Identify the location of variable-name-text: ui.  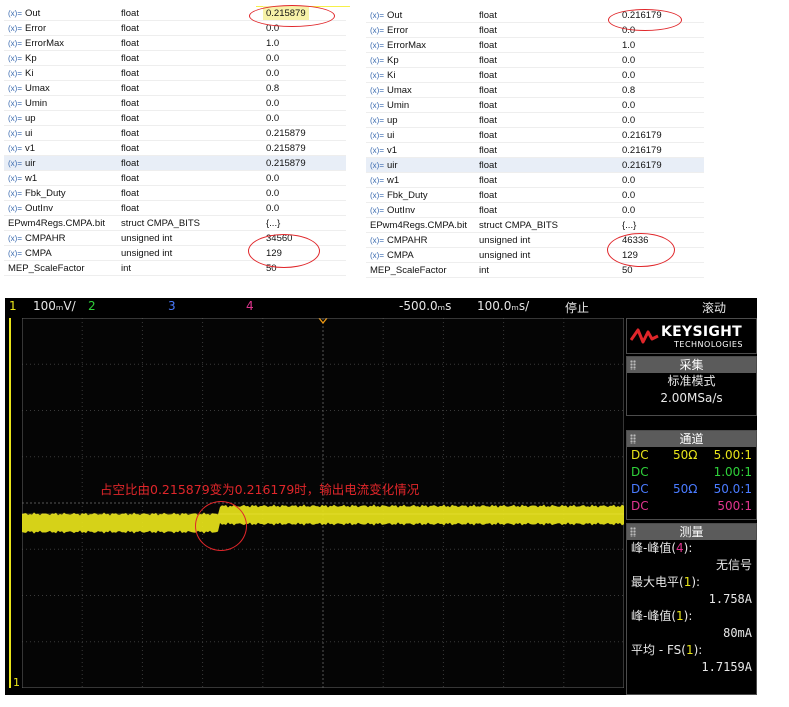
(391, 135).